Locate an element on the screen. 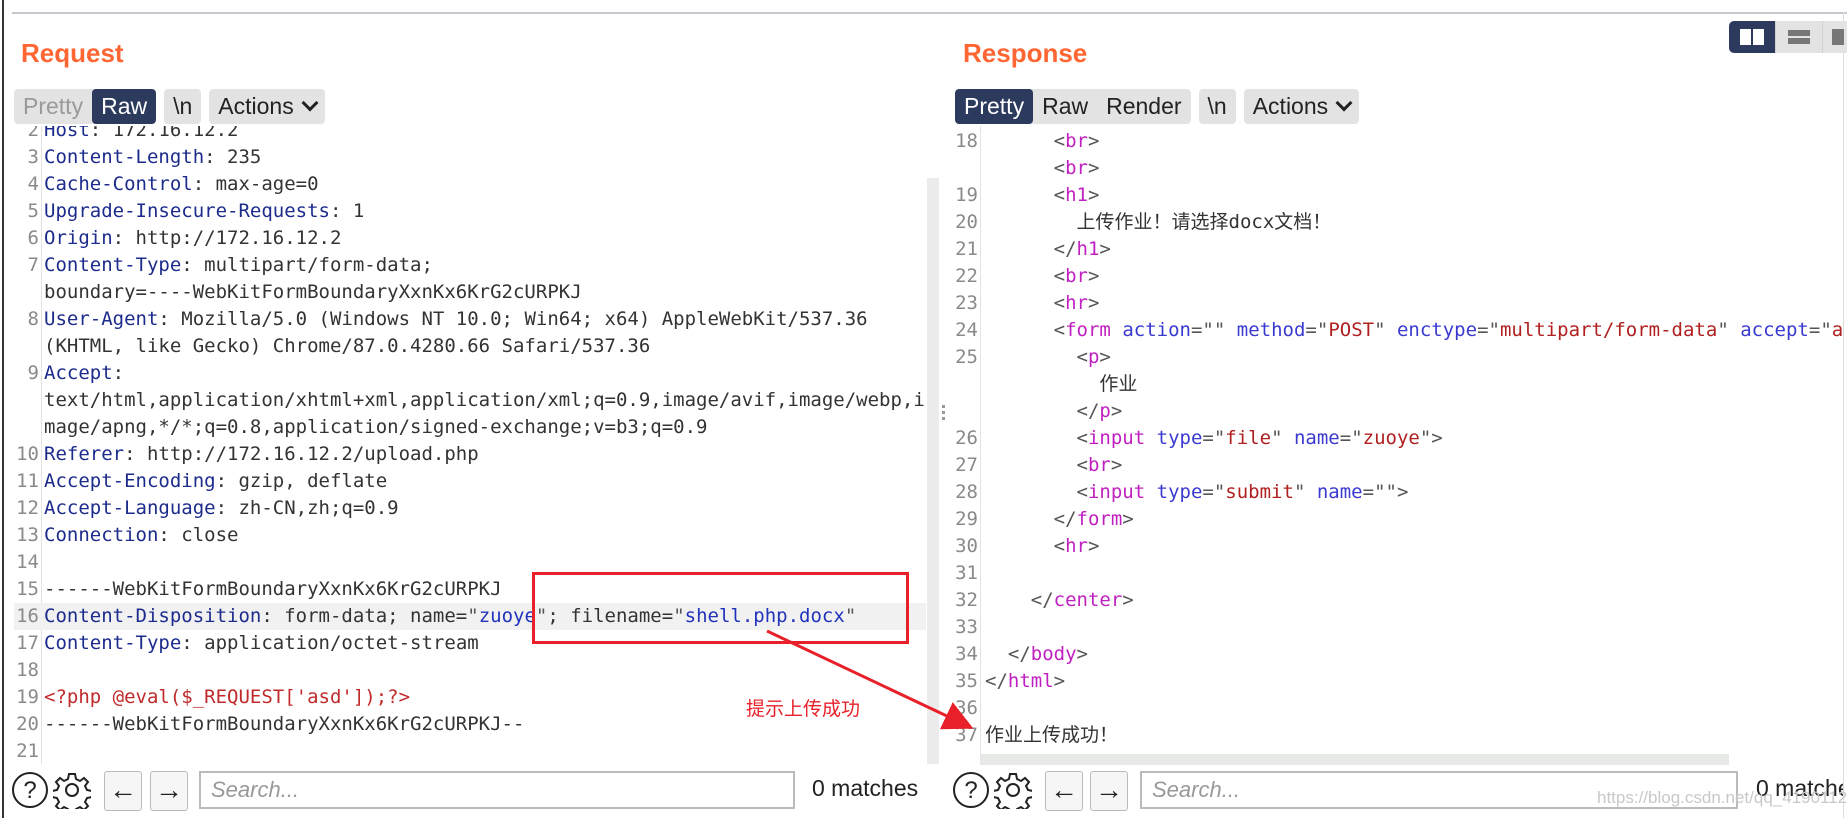  request-actions-menu: Actions is located at coordinates (266, 106).